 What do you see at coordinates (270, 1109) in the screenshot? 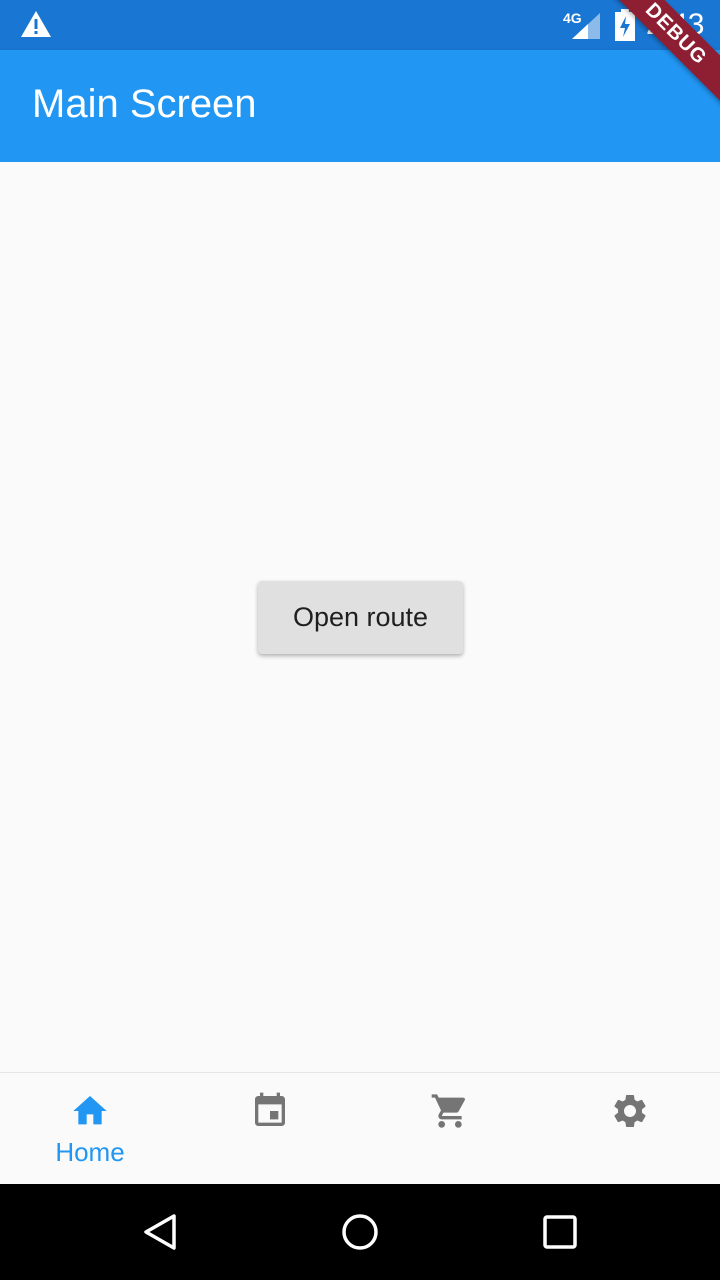
I see `calendar-icon` at bounding box center [270, 1109].